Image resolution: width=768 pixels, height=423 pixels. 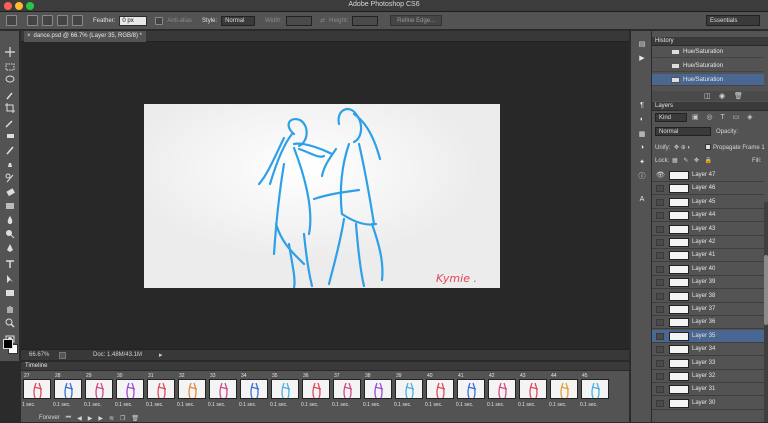 I want to click on zoom-tool-icon, so click(x=10, y=323).